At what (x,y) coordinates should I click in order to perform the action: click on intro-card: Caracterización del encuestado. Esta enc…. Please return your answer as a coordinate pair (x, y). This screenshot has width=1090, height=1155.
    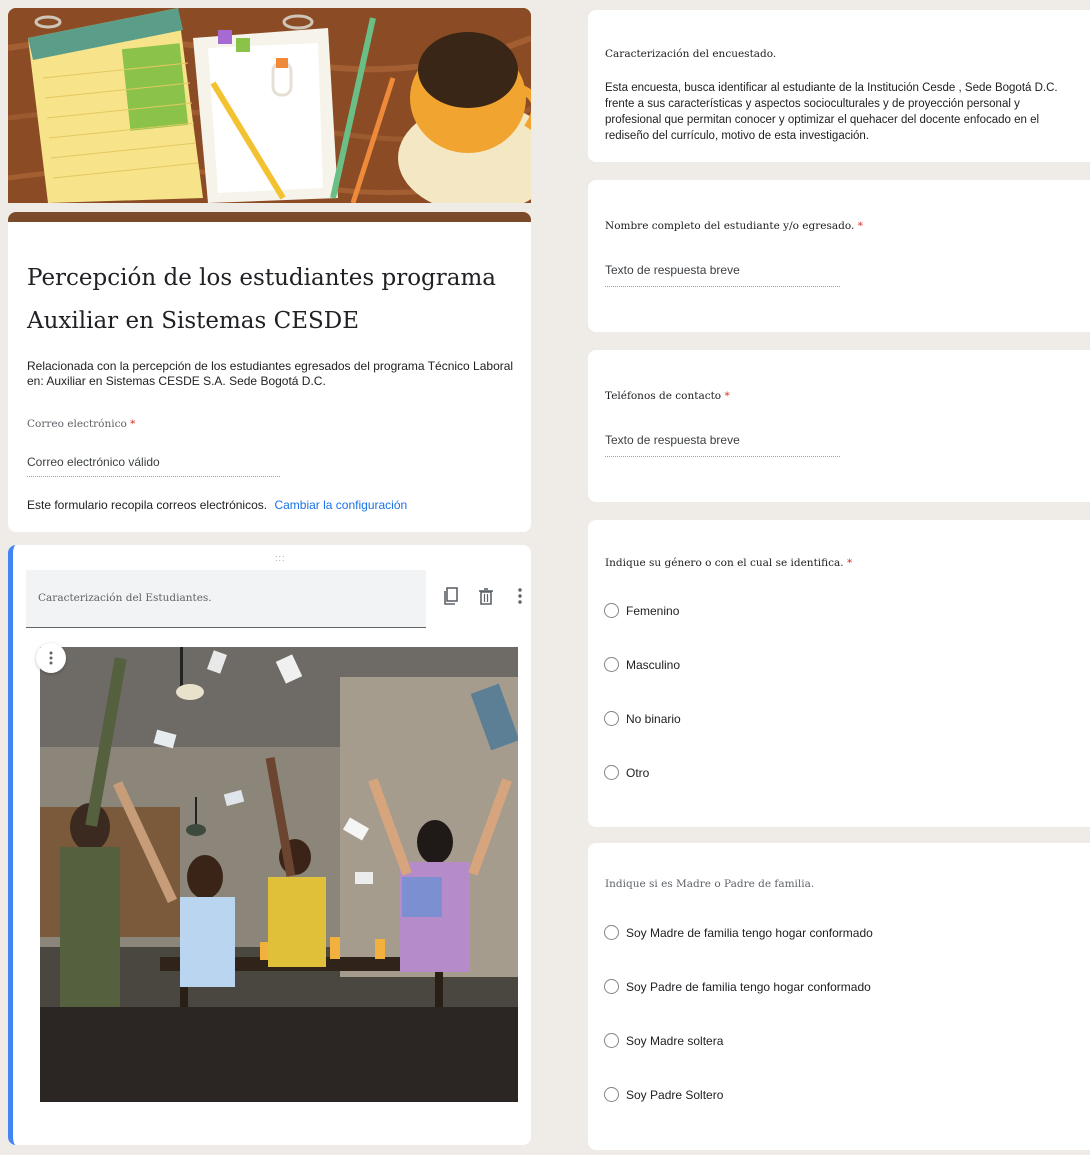
    Looking at the image, I should click on (839, 86).